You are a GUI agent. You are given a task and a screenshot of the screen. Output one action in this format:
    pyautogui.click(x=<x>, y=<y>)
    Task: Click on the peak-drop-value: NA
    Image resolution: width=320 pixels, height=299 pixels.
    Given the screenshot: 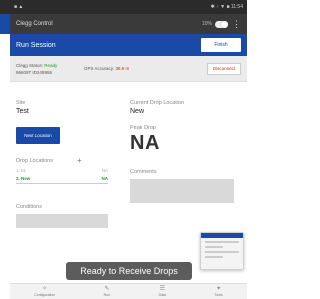 What is the action you would take?
    pyautogui.click(x=145, y=143)
    